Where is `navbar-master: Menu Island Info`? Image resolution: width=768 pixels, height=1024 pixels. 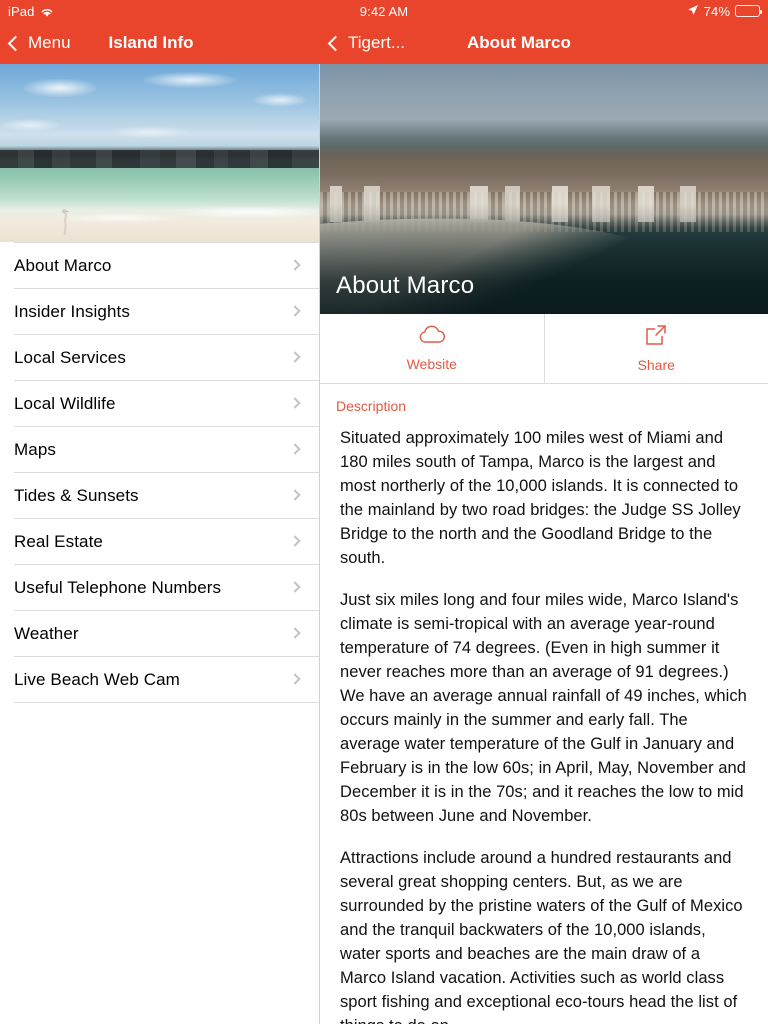
navbar-master: Menu Island Info is located at coordinates (160, 43).